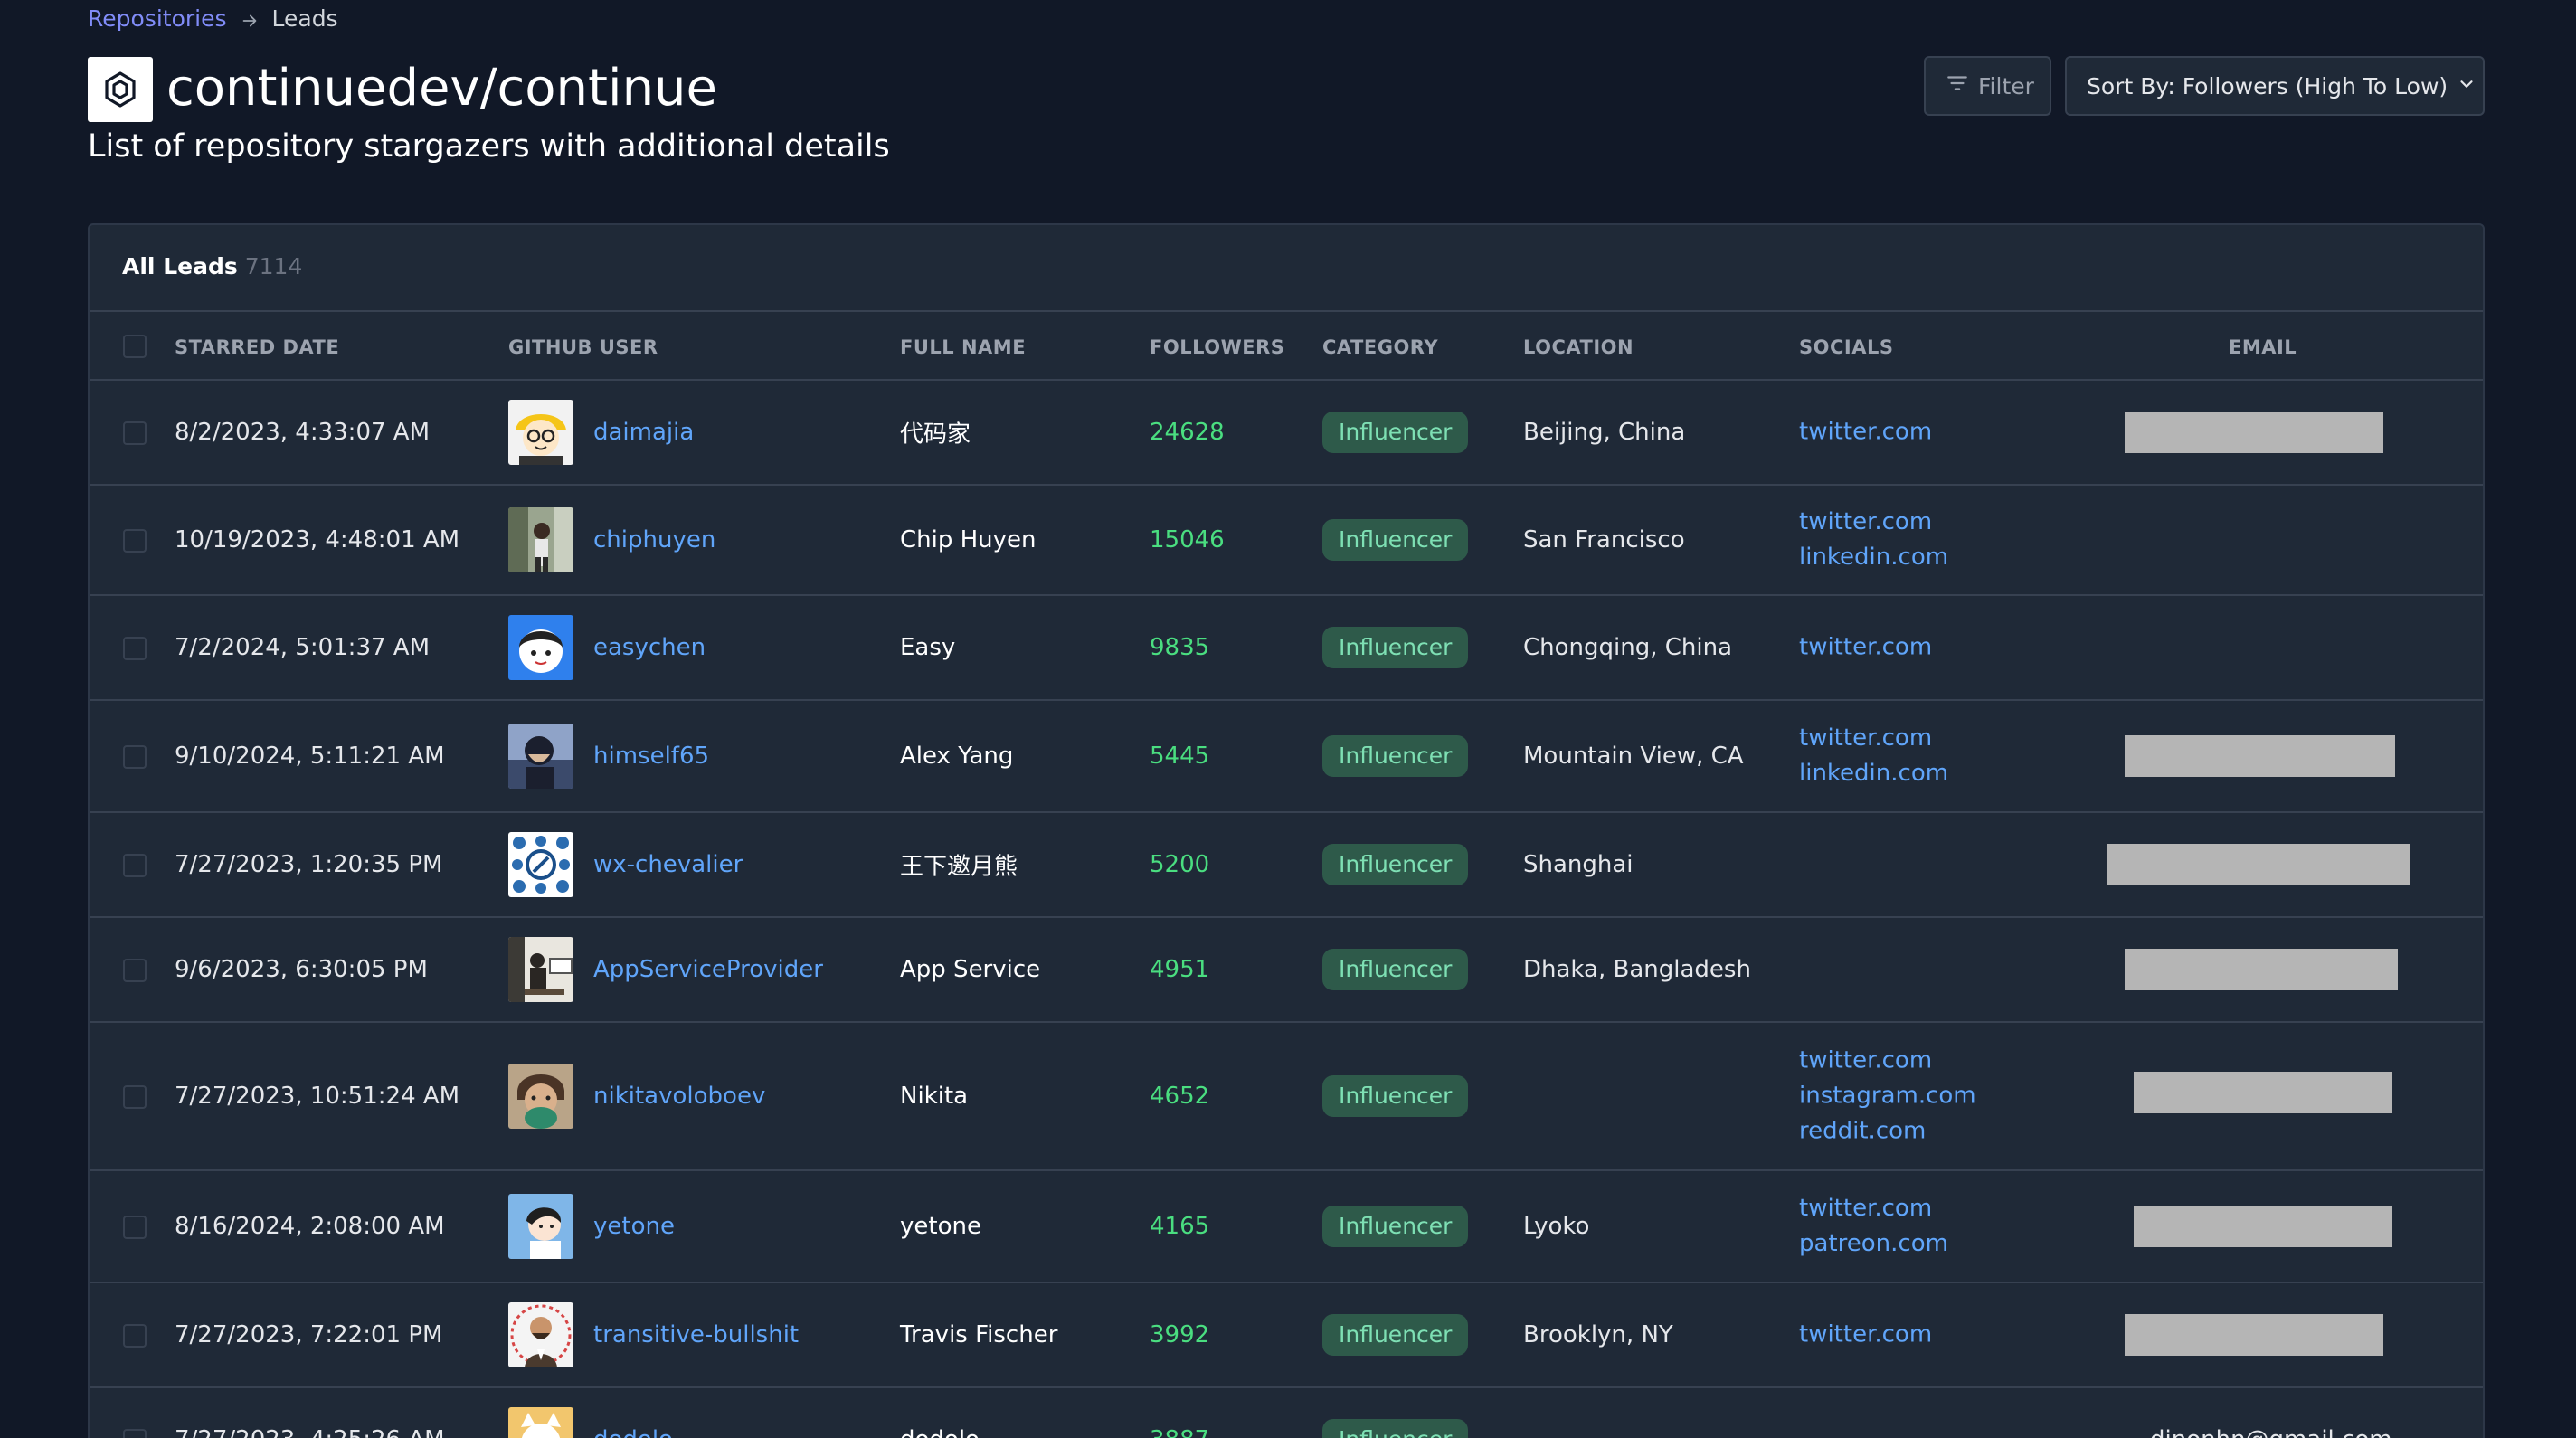 This screenshot has width=2576, height=1438. Describe the element at coordinates (959, 867) in the screenshot. I see `full-name: 王下邀月熊` at that location.